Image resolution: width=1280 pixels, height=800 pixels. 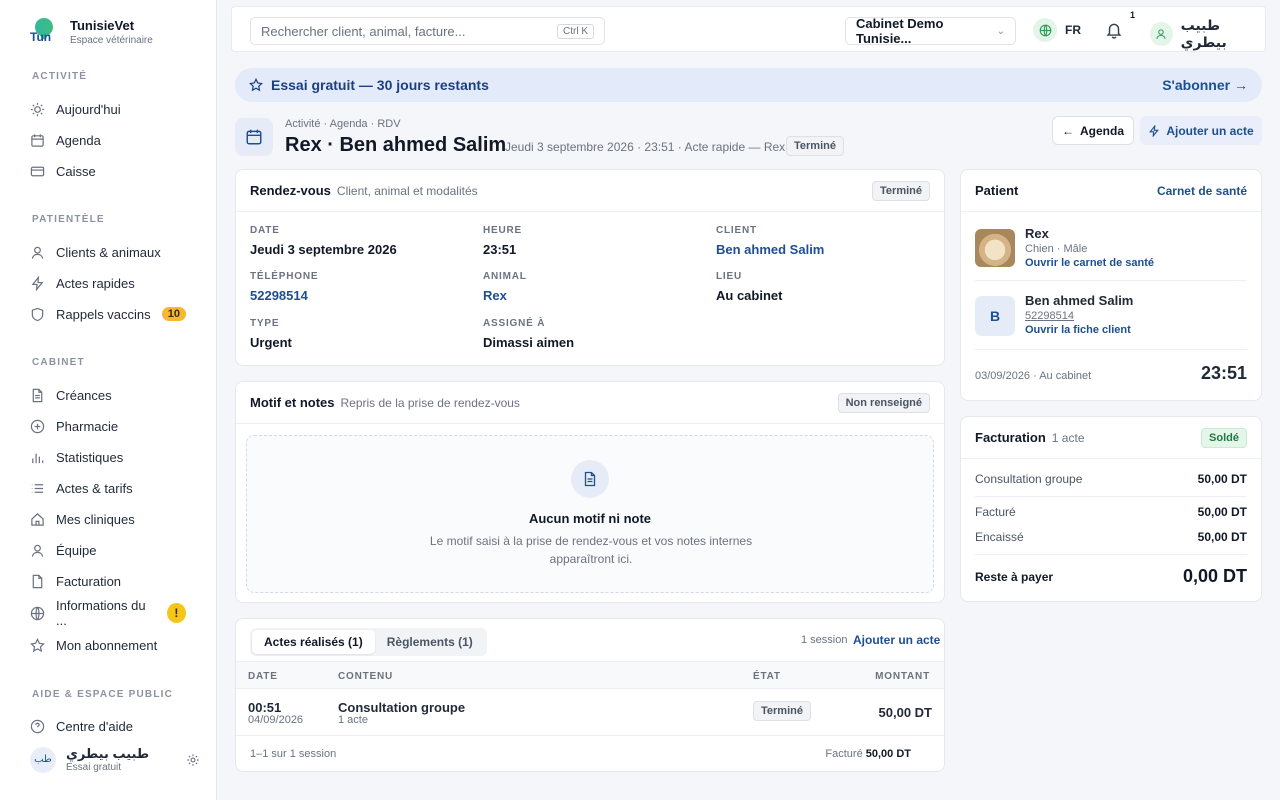 What do you see at coordinates (91, 30) in the screenshot?
I see `brand: Tun TunisieVet Espace vétérinaire` at bounding box center [91, 30].